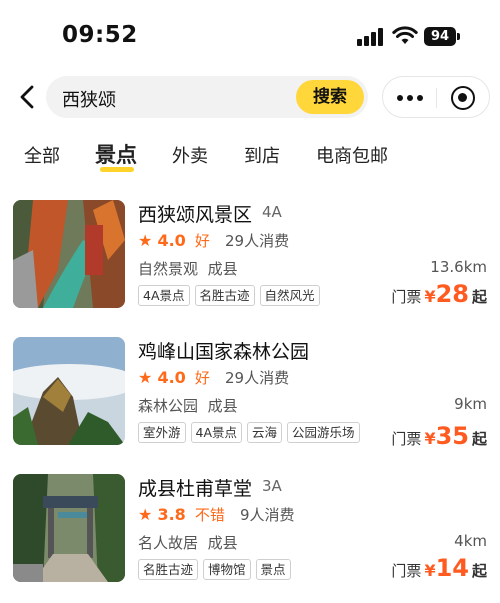 The image size is (500, 603). I want to click on search-input: 西狭颂 搜索, so click(207, 97).